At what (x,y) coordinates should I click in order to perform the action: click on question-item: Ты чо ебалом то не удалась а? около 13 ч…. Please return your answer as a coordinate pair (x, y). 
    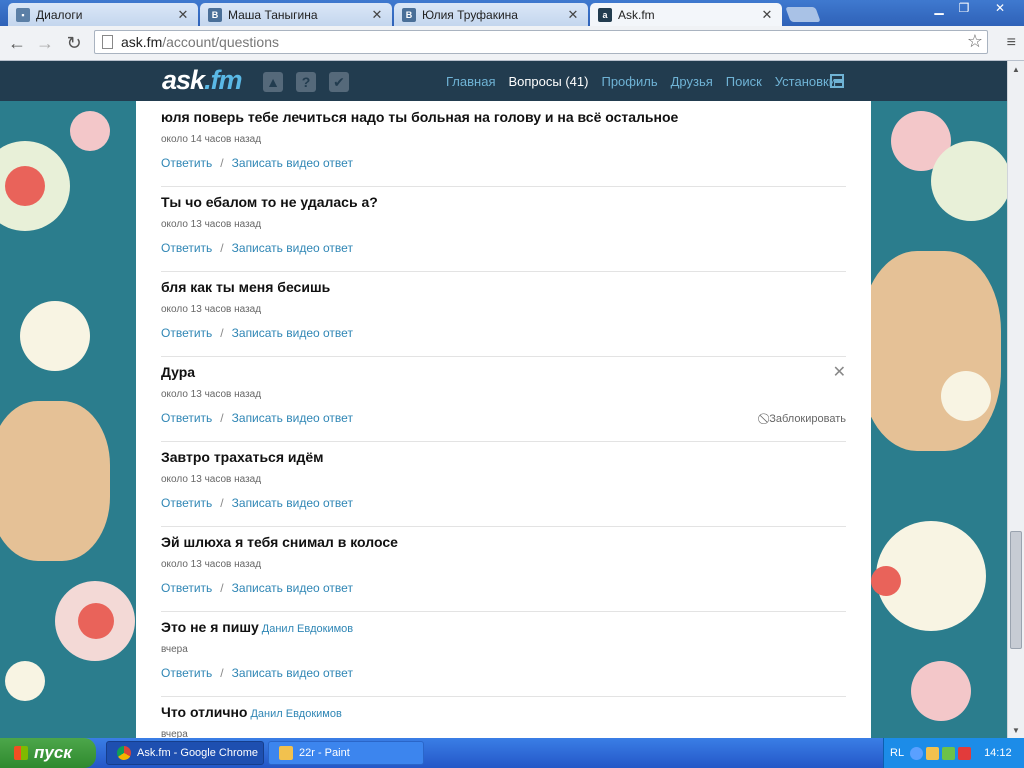
    Looking at the image, I should click on (503, 229).